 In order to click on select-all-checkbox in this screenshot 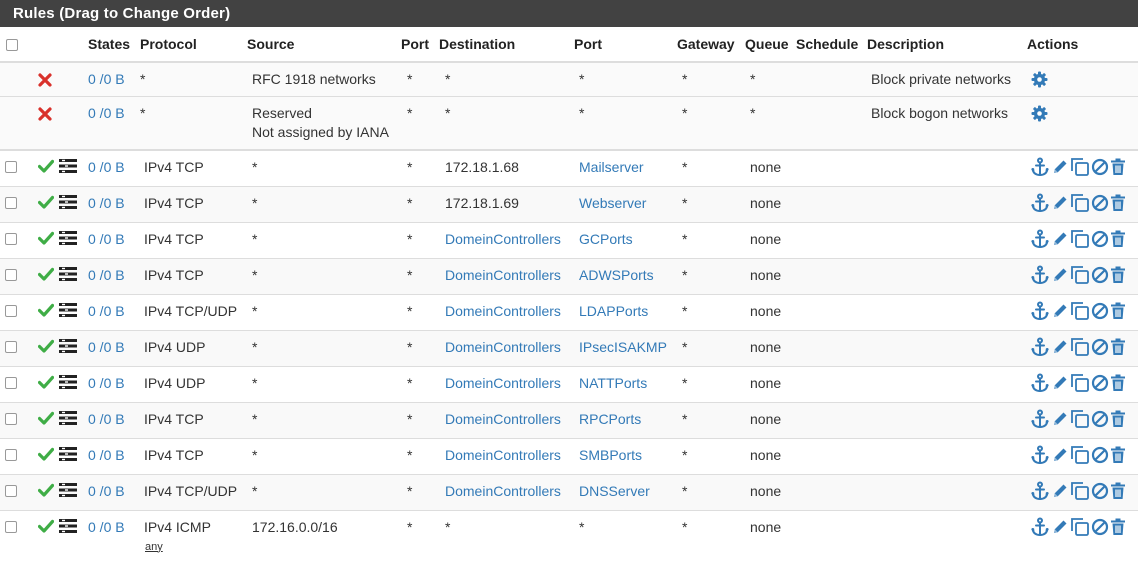, I will do `click(12, 44)`.